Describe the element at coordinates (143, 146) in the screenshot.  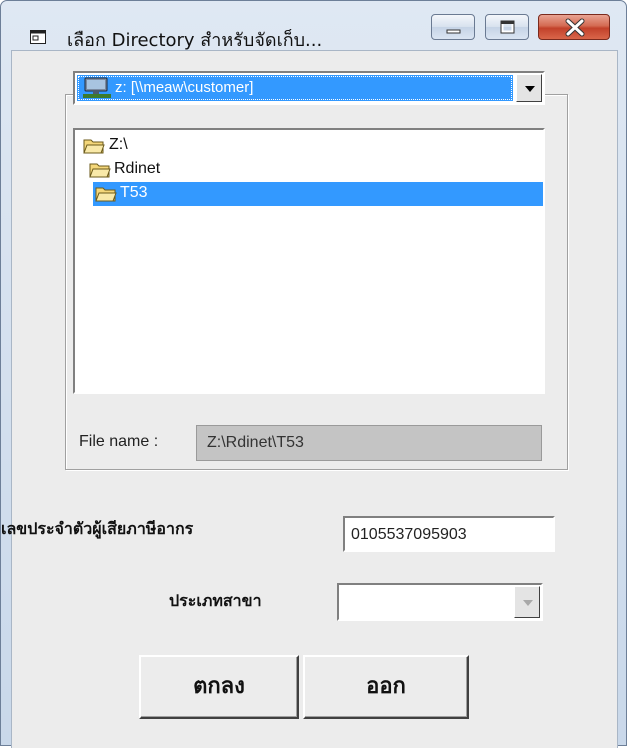
I see `list-item: Z:\` at that location.